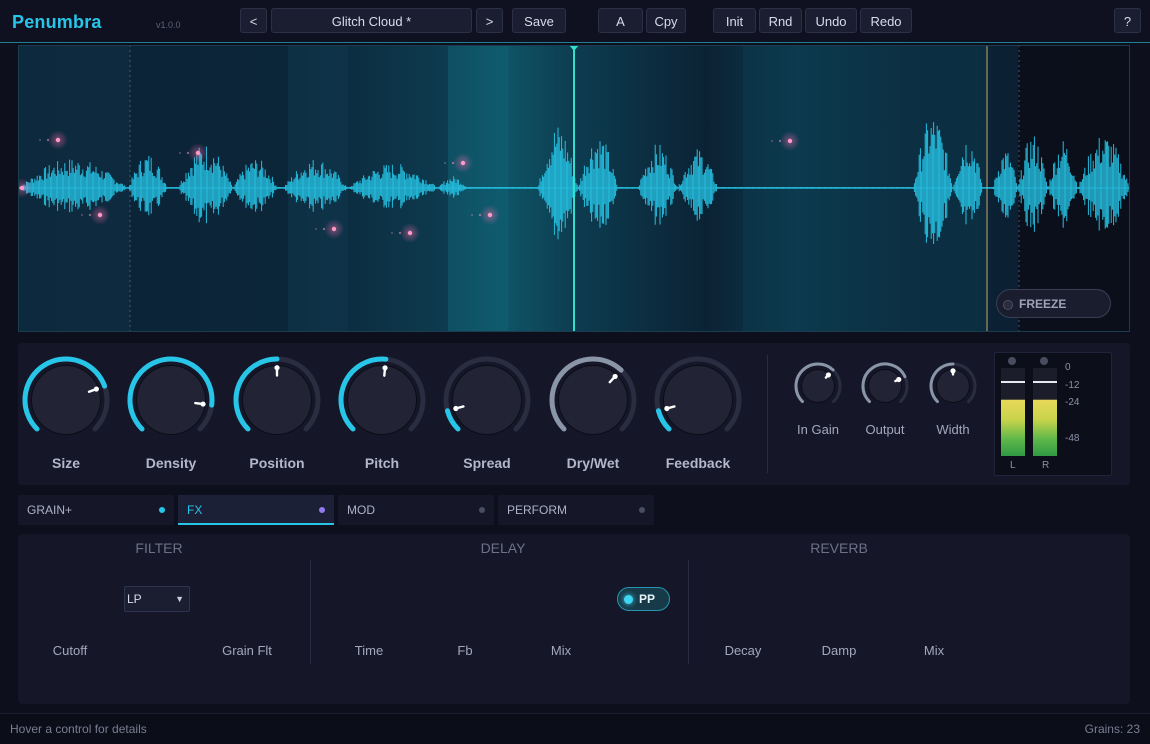  Describe the element at coordinates (361, 510) in the screenshot. I see `tab-mod-label: MOD` at that location.